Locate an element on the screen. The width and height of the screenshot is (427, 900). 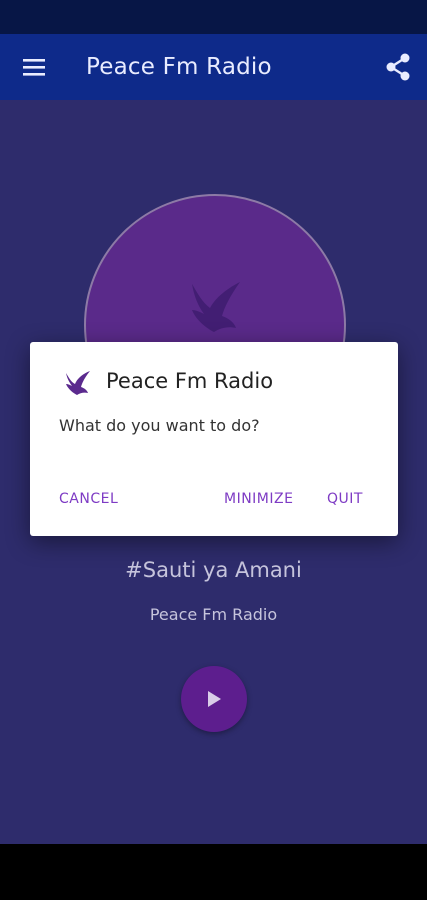
play-button is located at coordinates (214, 699).